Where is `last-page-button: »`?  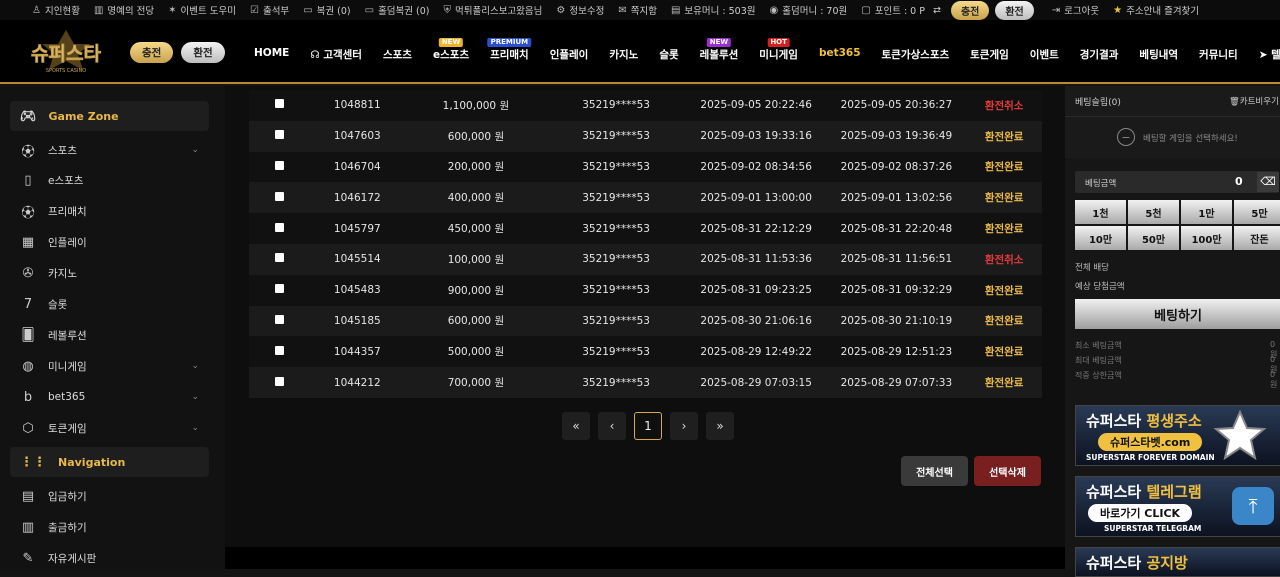 last-page-button: » is located at coordinates (720, 426).